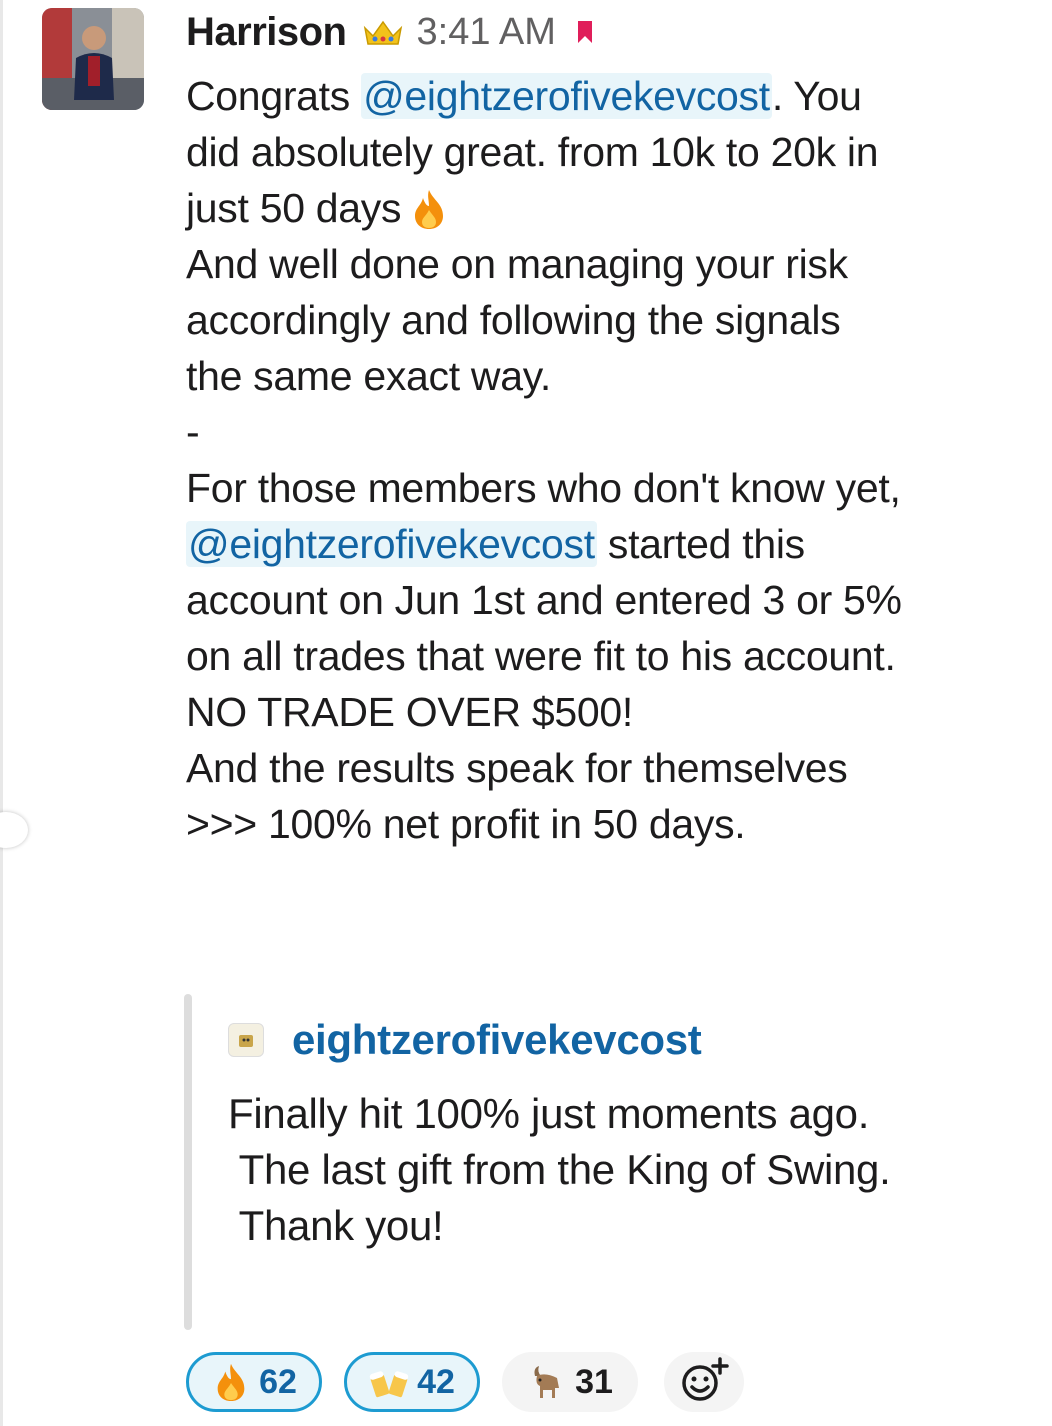  Describe the element at coordinates (486, 32) in the screenshot. I see `timestamp: 3:41 AM` at that location.